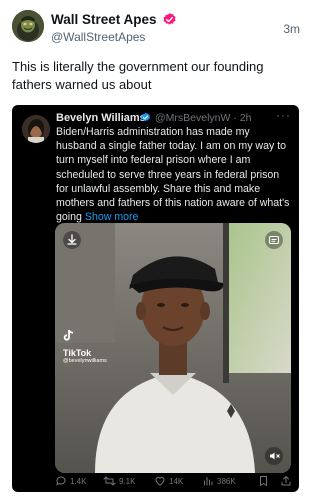  What do you see at coordinates (78, 481) in the screenshot?
I see `reply-count: 1.4K` at bounding box center [78, 481].